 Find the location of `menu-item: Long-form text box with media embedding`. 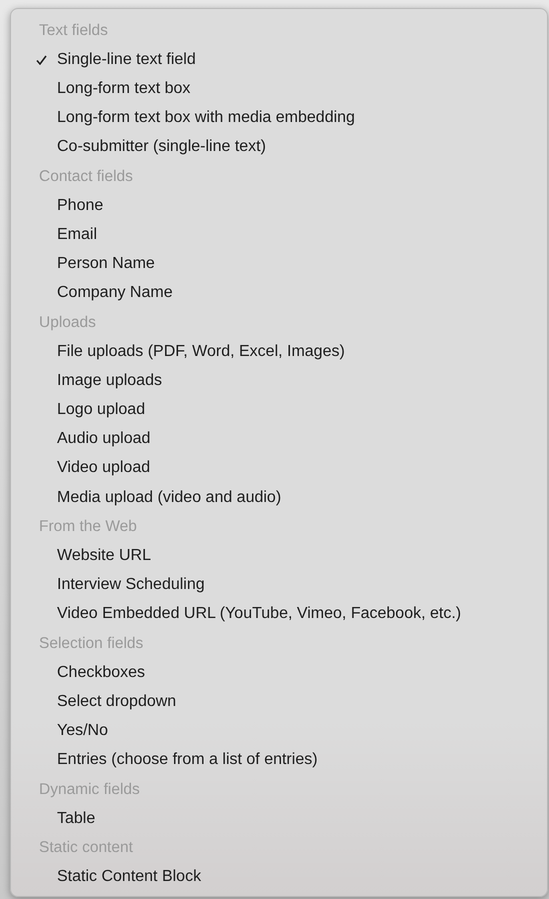

menu-item: Long-form text box with media embedding is located at coordinates (206, 118).